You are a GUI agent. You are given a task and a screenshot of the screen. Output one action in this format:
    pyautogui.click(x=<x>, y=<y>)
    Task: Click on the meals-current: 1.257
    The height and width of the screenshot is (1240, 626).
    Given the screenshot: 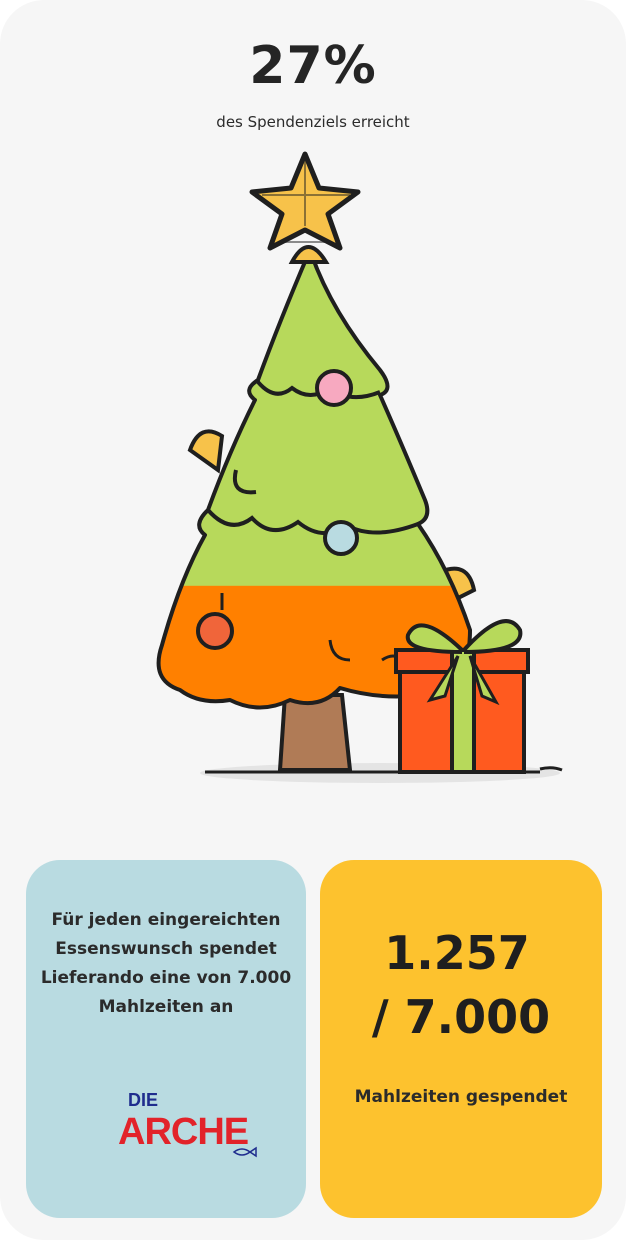 What is the action you would take?
    pyautogui.click(x=457, y=953)
    